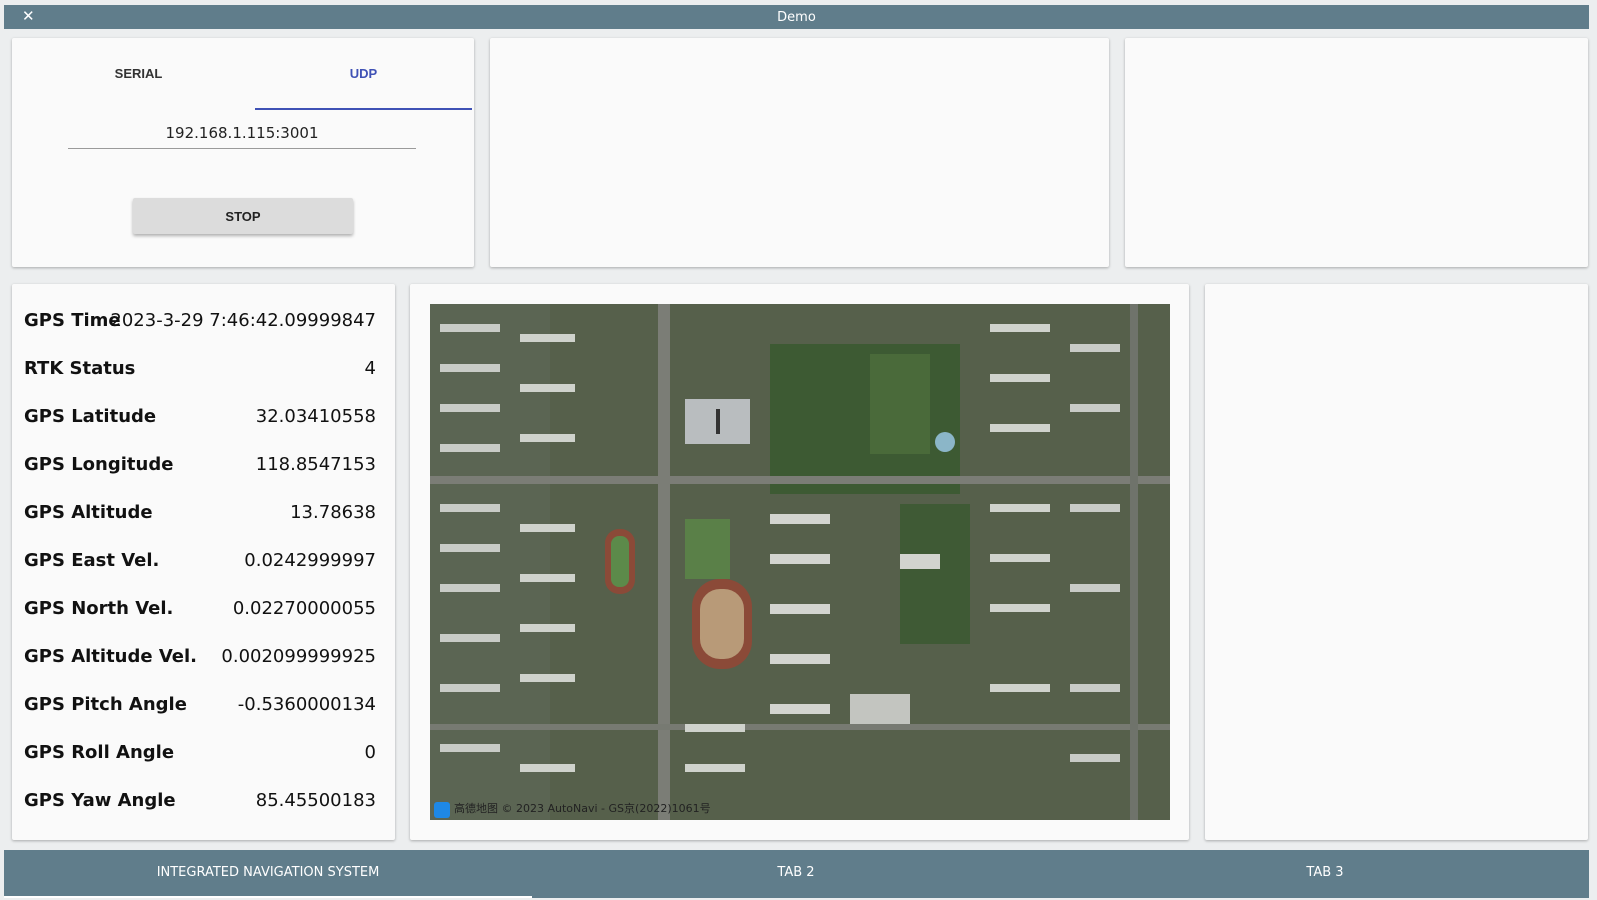  Describe the element at coordinates (363, 79) in the screenshot. I see `tab-udp: UDP` at that location.